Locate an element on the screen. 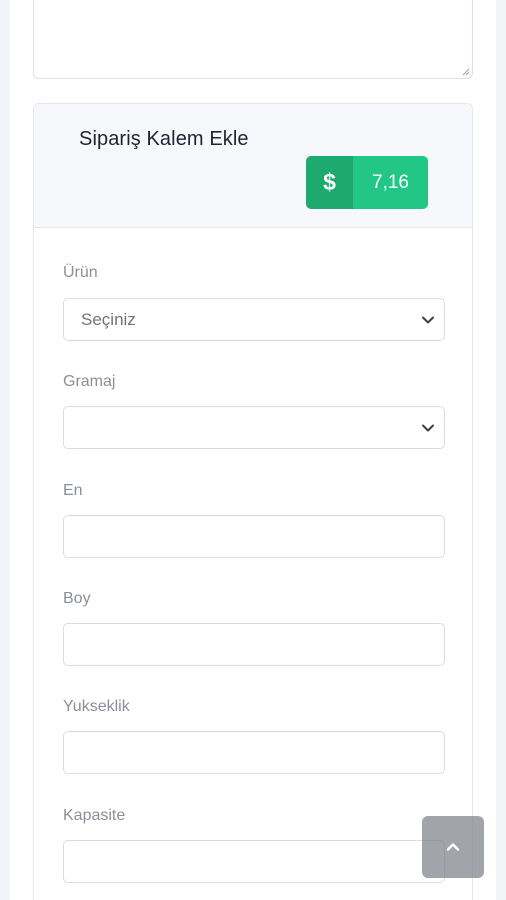 Image resolution: width=506 pixels, height=900 pixels. chevron-up-icon is located at coordinates (453, 847).